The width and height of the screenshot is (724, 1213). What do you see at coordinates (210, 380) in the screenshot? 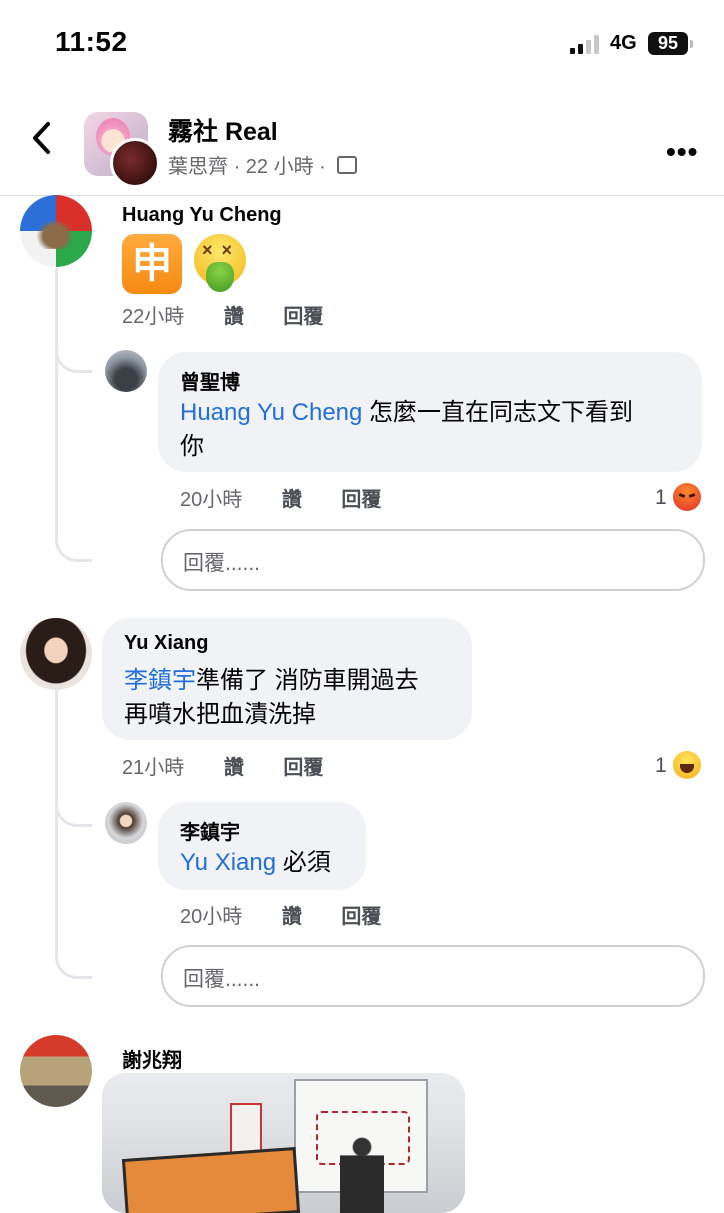
I see `comment-author: 曾聖博` at bounding box center [210, 380].